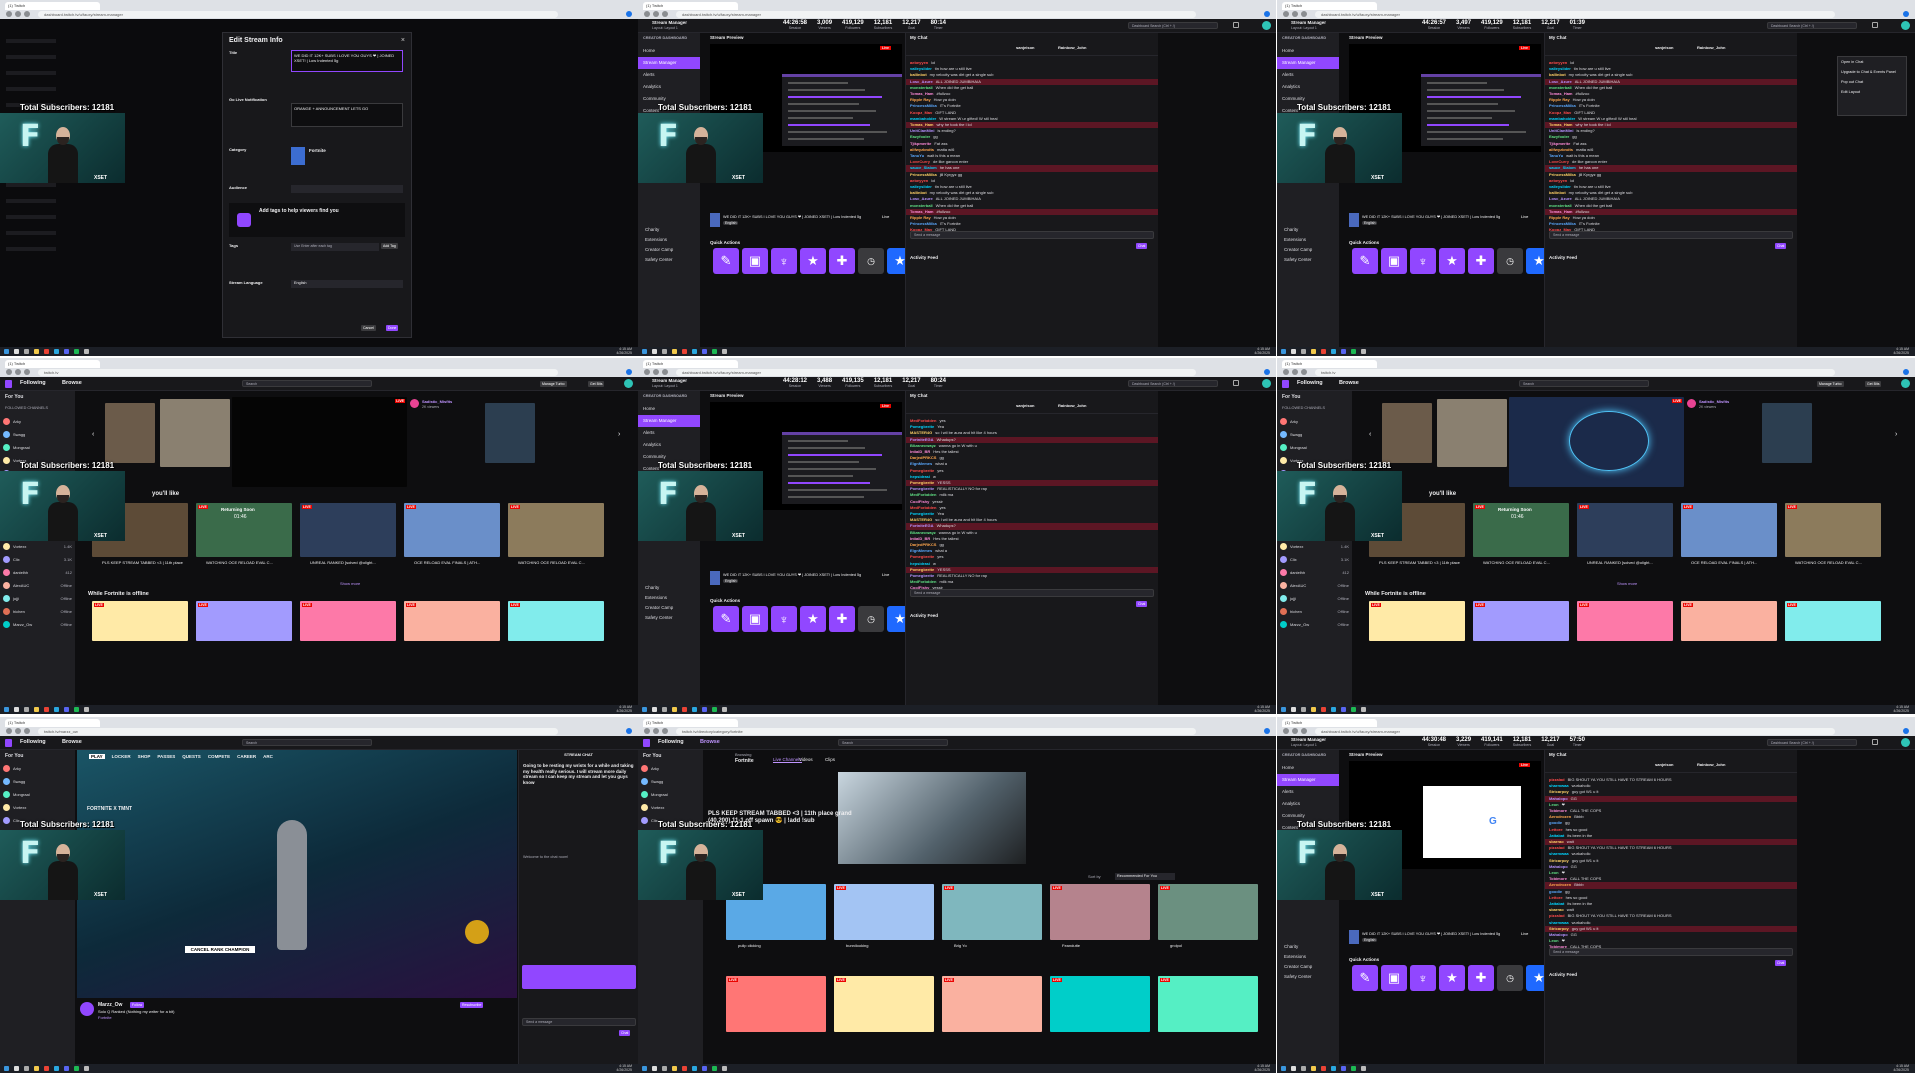 Image resolution: width=1915 pixels, height=1075 pixels. What do you see at coordinates (921, 550) in the screenshot?
I see `chat-username: ElgnMemes` at bounding box center [921, 550].